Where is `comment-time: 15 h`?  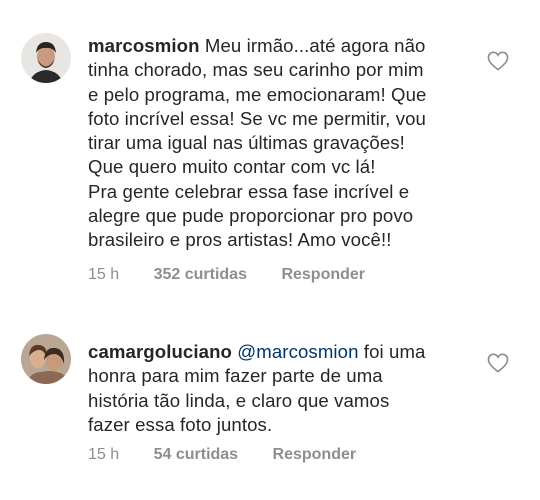 comment-time: 15 h is located at coordinates (104, 454).